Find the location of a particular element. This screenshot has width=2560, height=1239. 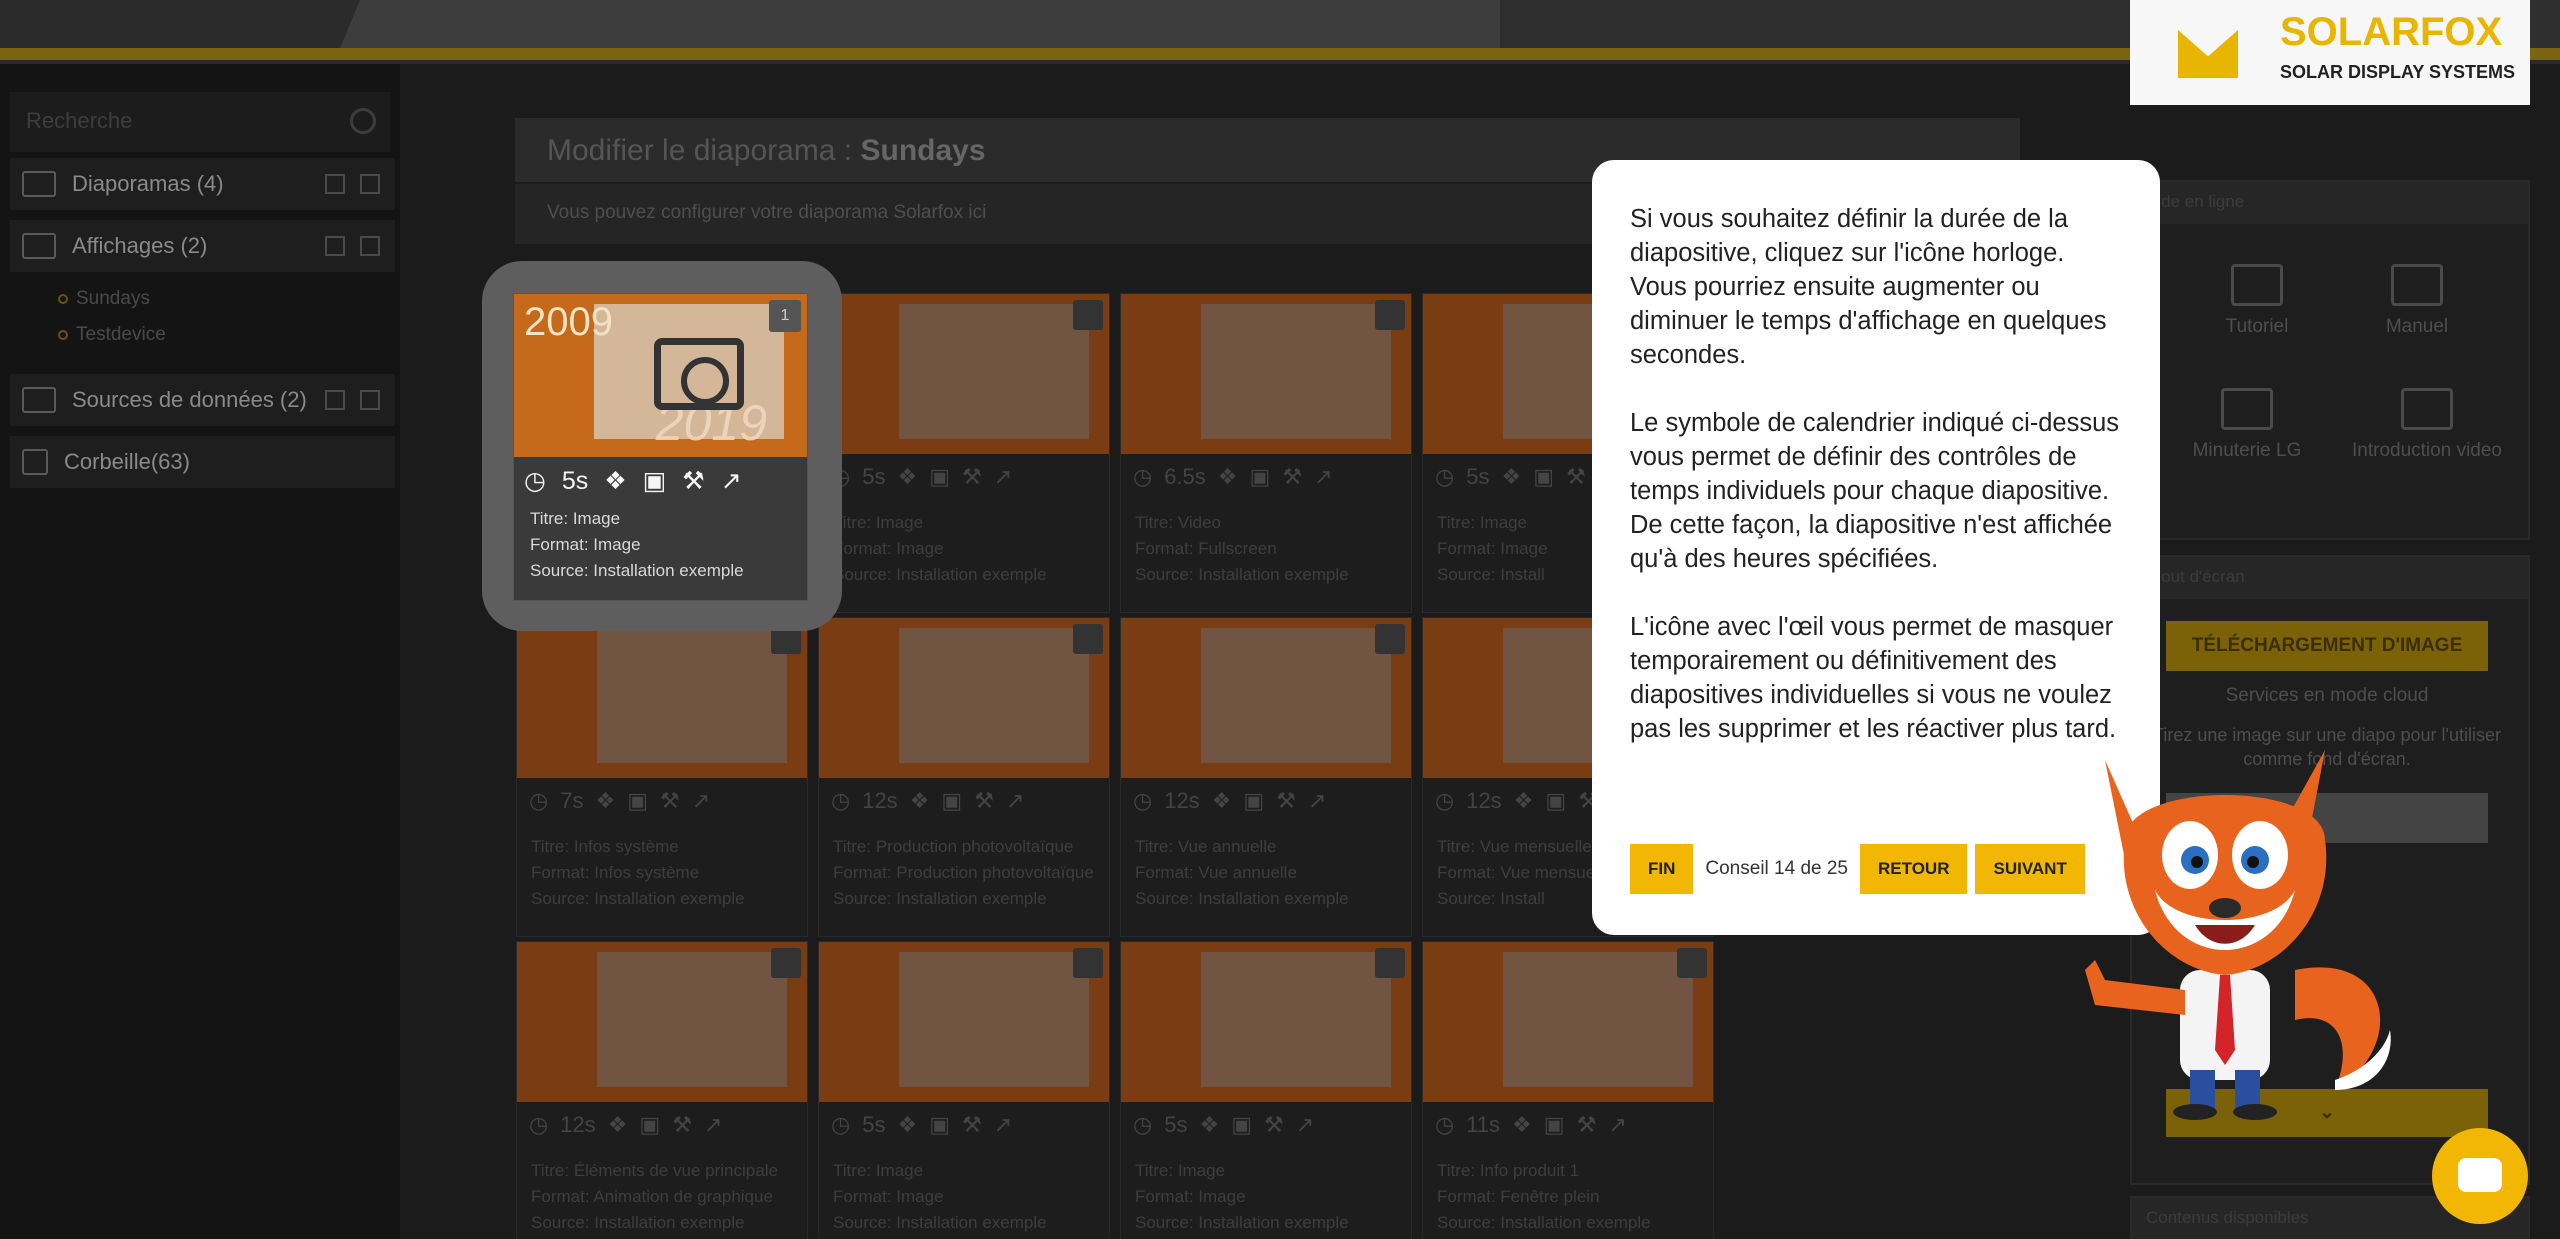

minuterie-link: Minuterie LG is located at coordinates (2247, 425).